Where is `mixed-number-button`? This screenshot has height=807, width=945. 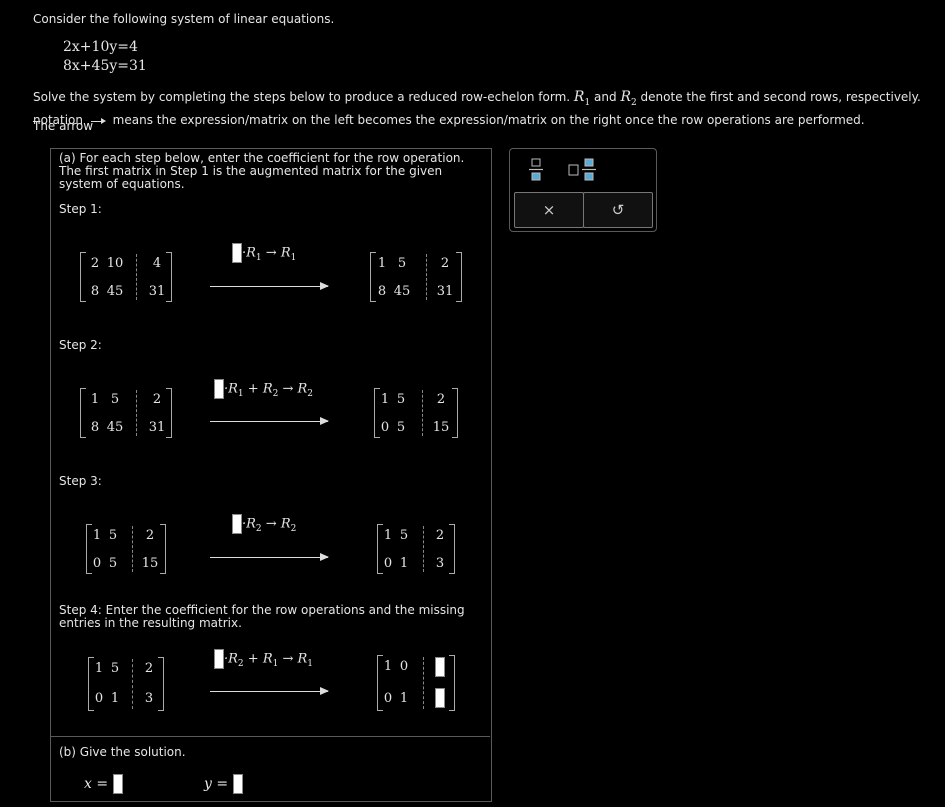 mixed-number-button is located at coordinates (584, 170).